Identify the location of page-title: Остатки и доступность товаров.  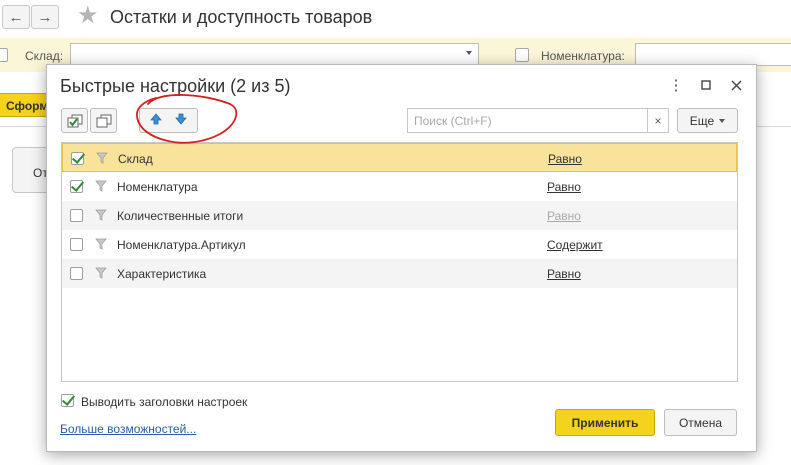
(241, 17).